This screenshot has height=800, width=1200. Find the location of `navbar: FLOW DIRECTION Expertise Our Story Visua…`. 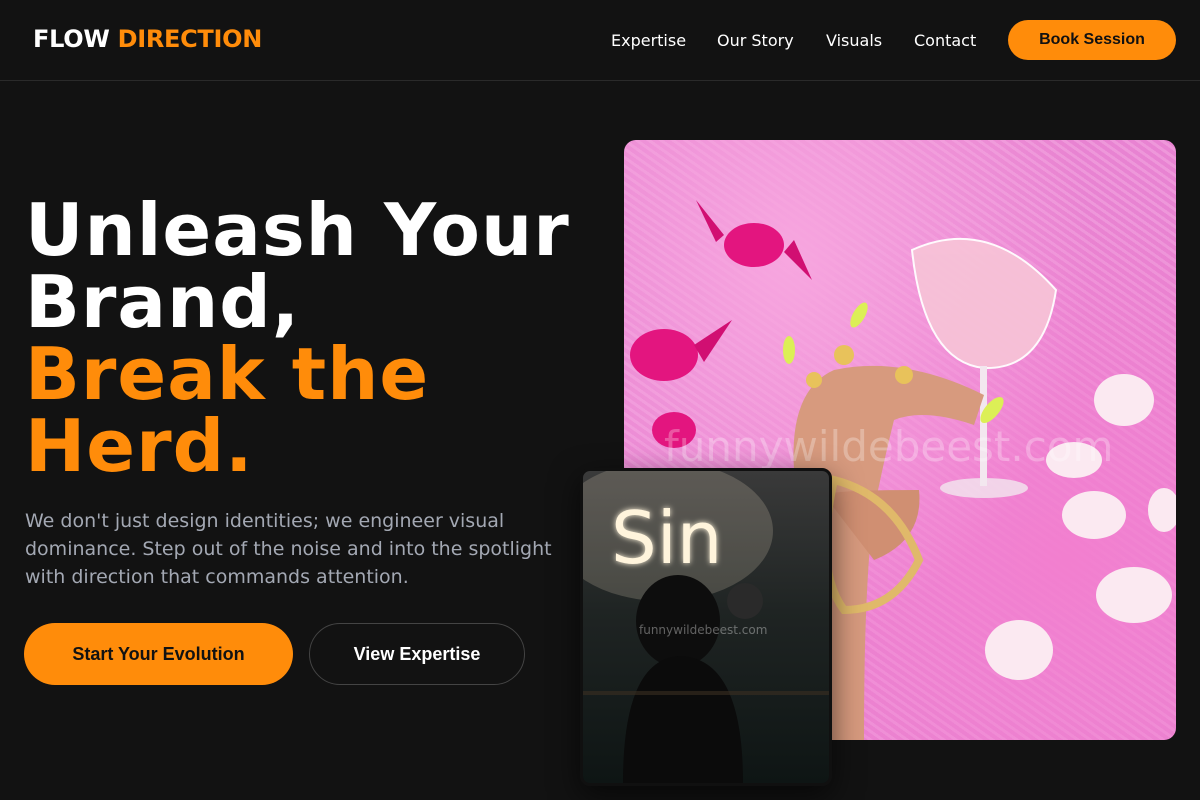

navbar: FLOW DIRECTION Expertise Our Story Visua… is located at coordinates (600, 40).